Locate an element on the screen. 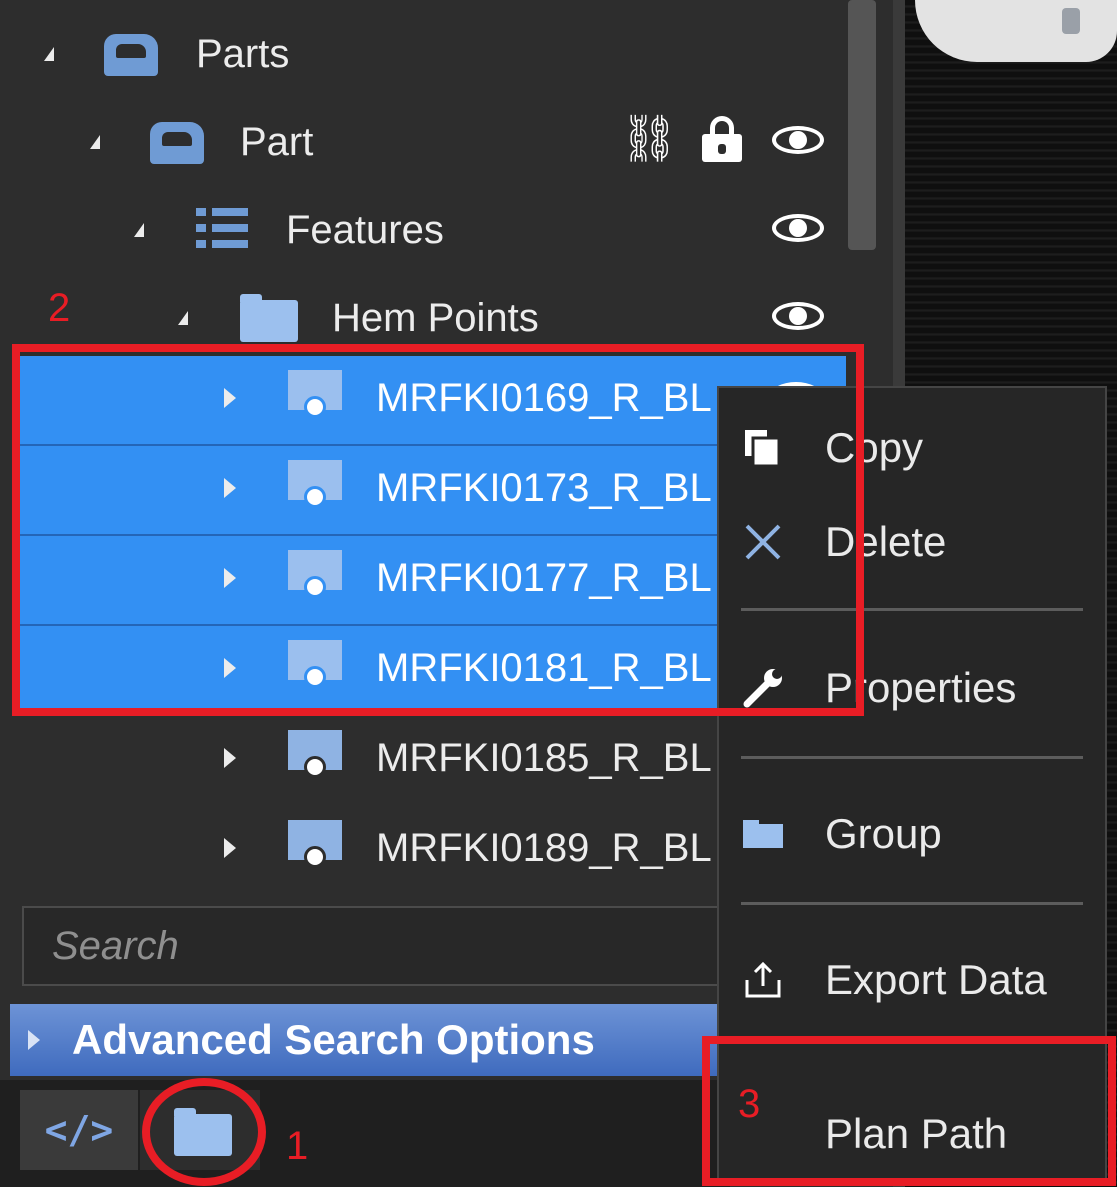 This screenshot has width=1117, height=1187. annotation-number-2: 2 is located at coordinates (59, 308).